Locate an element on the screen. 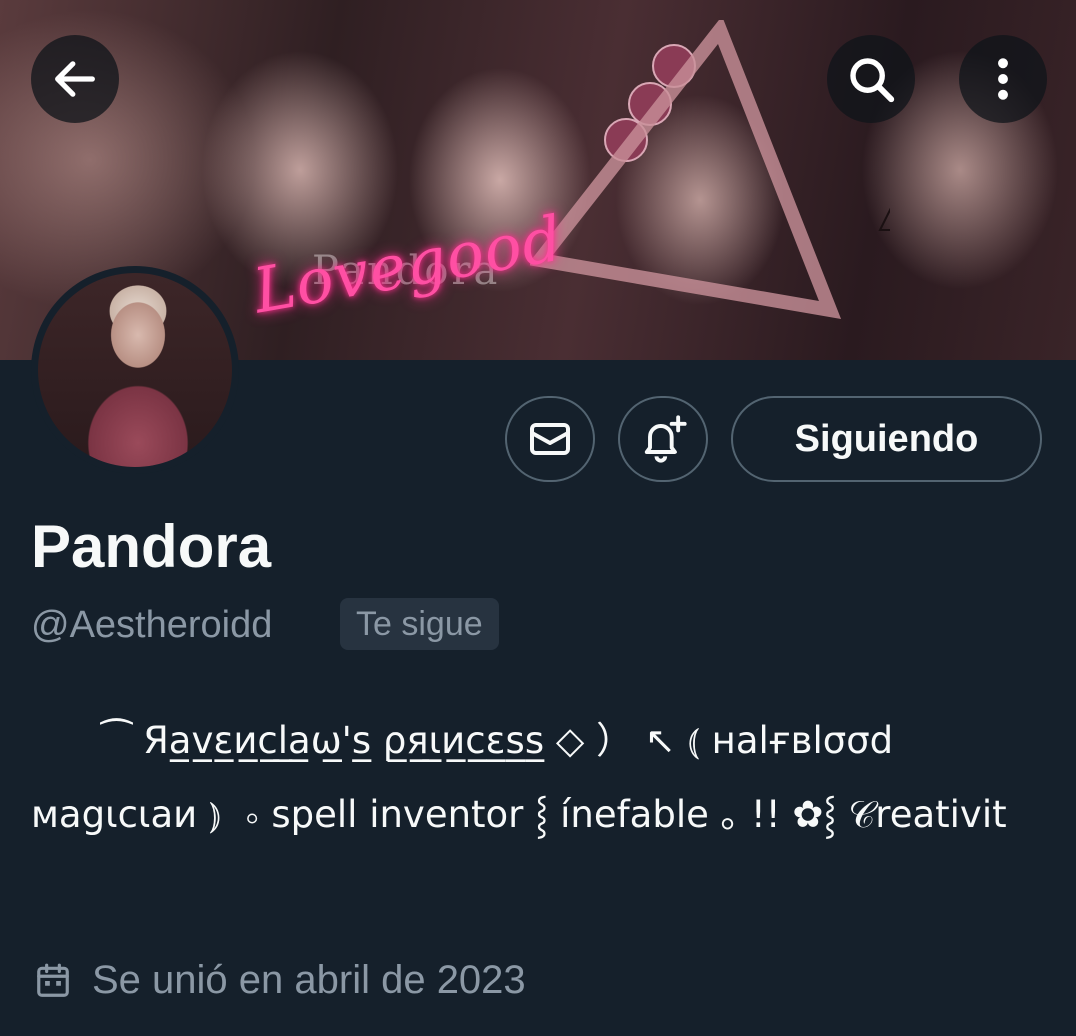  following-button: Siguiendo is located at coordinates (886, 439).